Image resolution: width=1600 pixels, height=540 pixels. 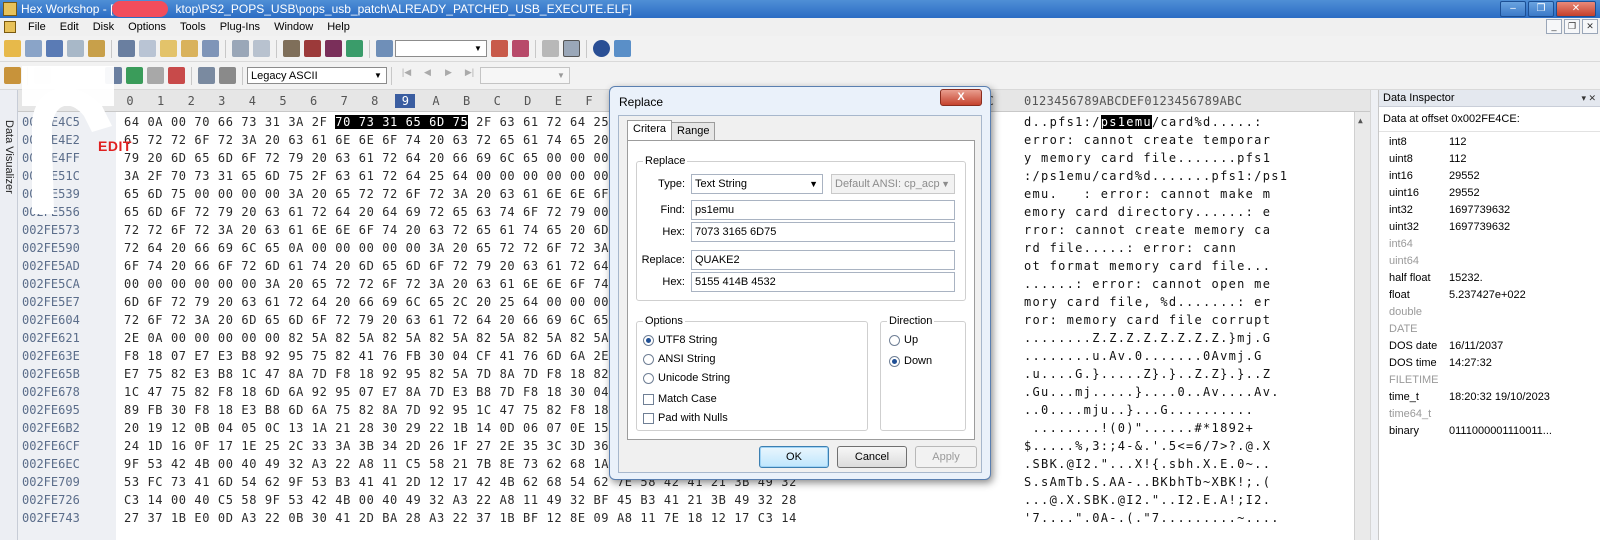 I want to click on row-ascii: ........!(0)"......#*1892+, so click(x=1139, y=428).